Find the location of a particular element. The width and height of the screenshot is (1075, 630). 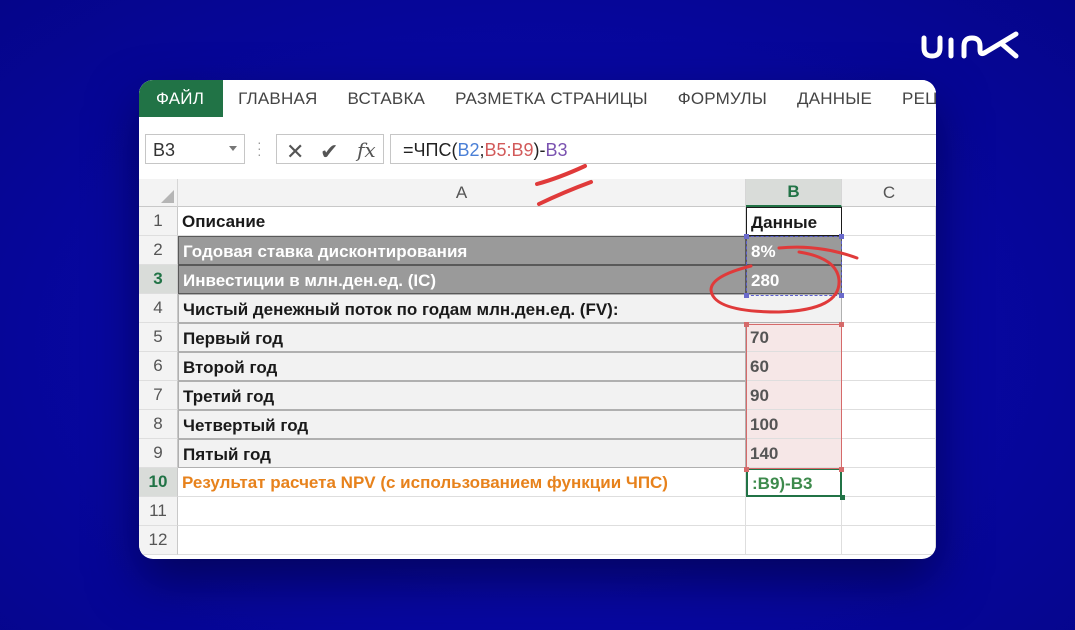

column-header-a: A is located at coordinates (462, 193).